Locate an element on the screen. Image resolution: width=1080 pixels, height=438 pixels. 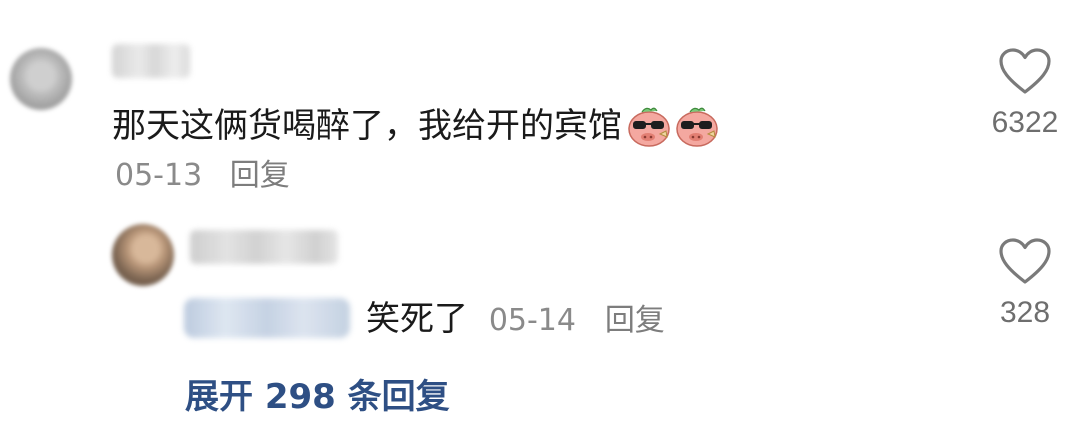
like-button: 328 is located at coordinates (1025, 284).